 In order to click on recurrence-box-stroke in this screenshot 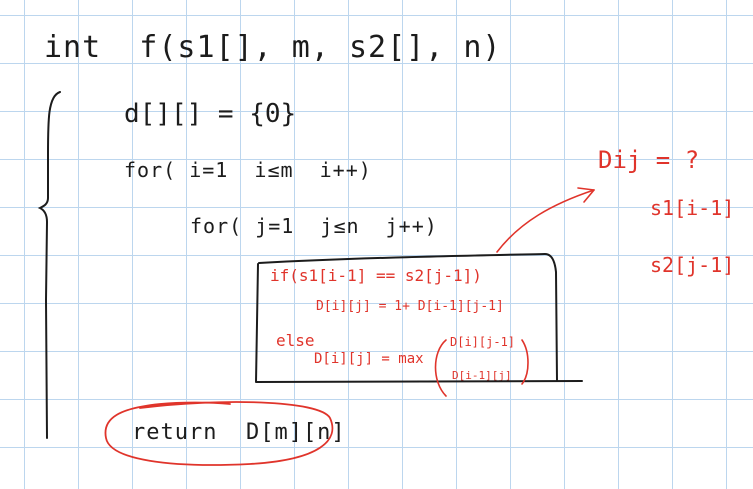, I will do `click(419, 318)`.